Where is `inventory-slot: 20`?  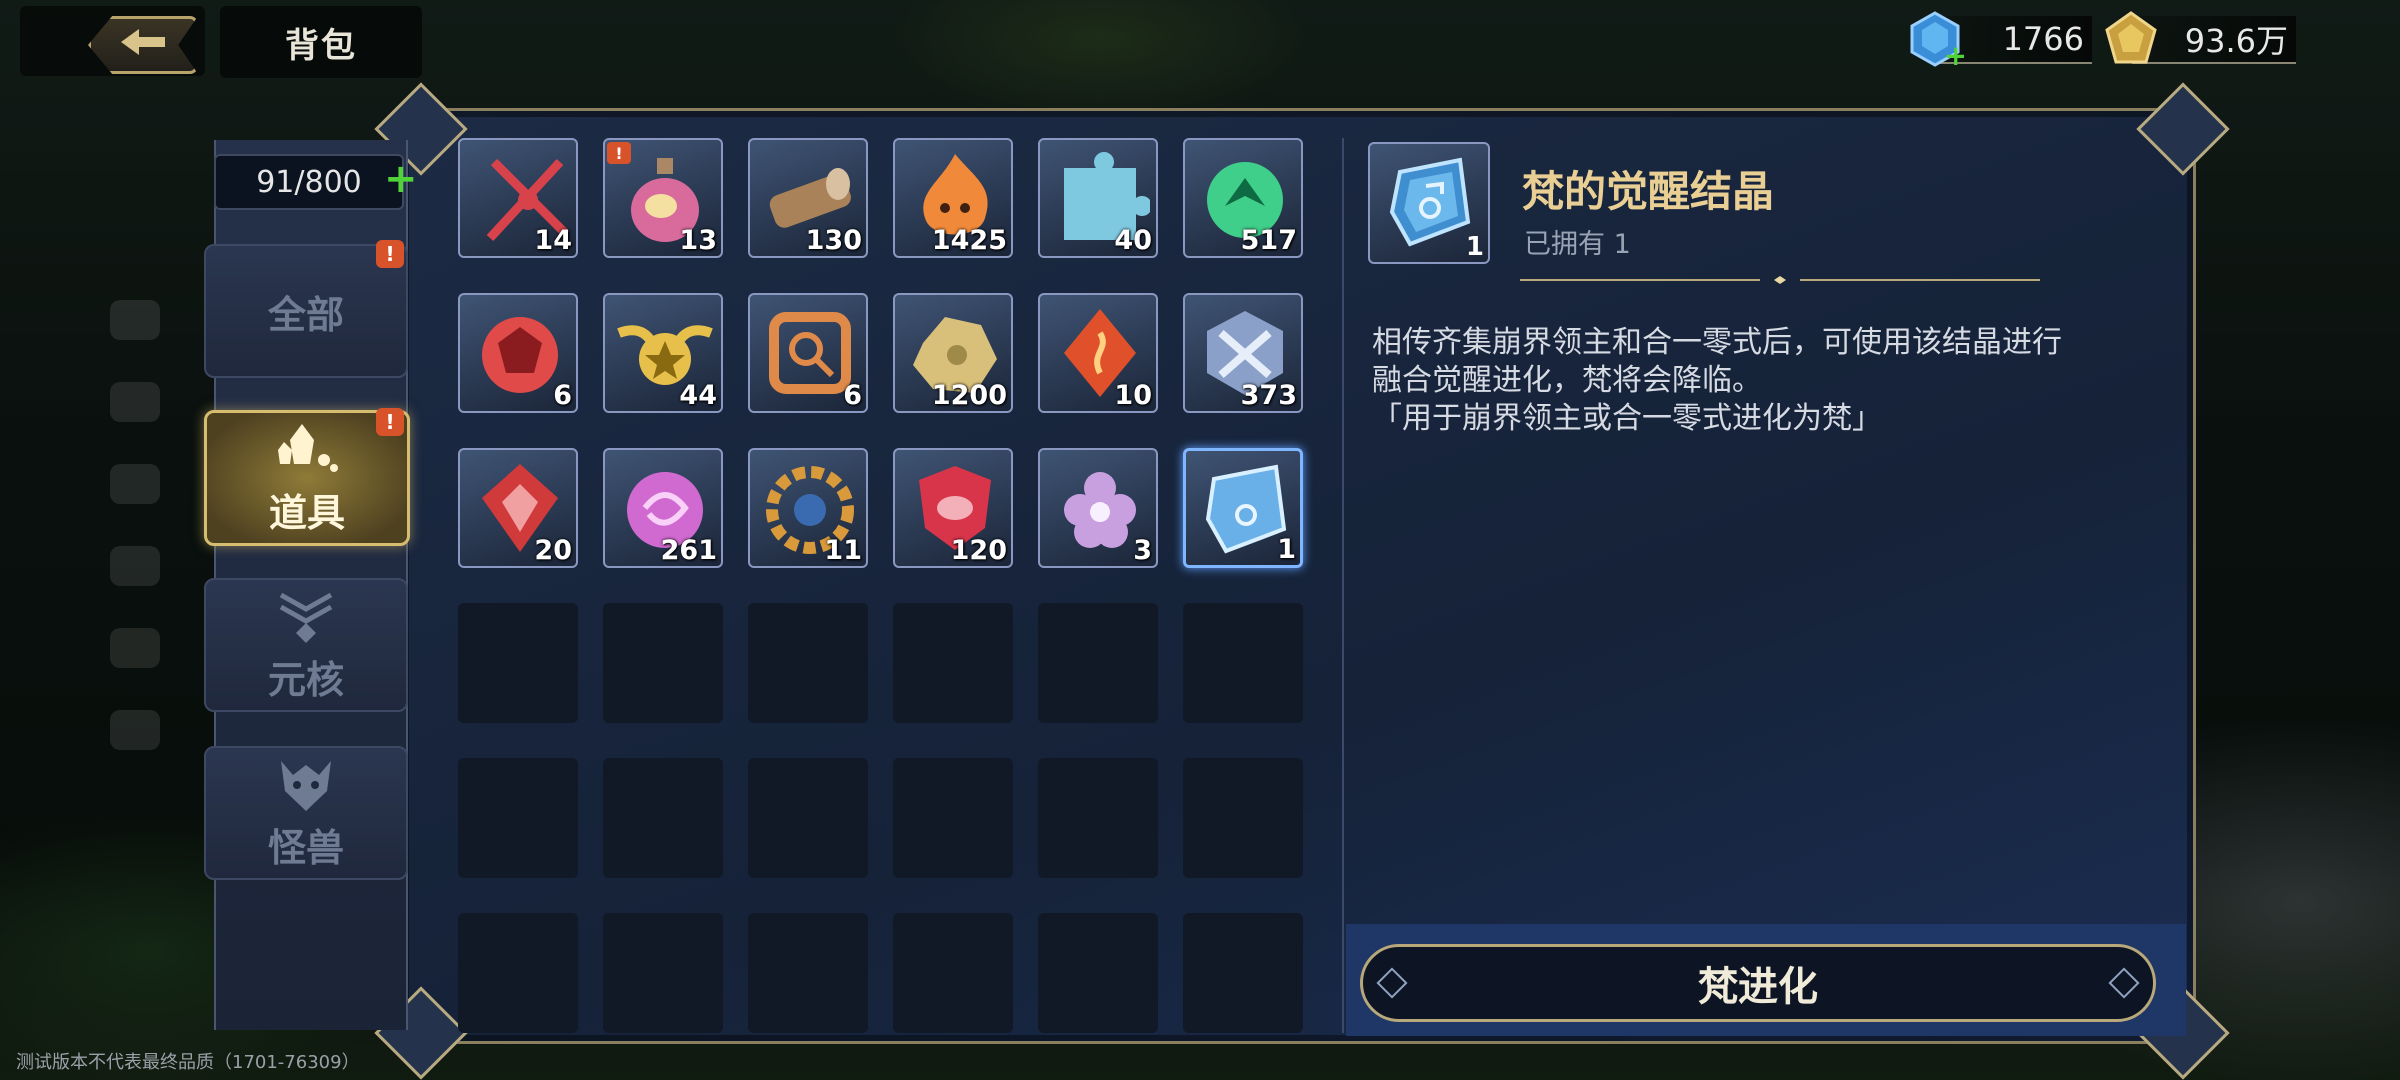 inventory-slot: 20 is located at coordinates (518, 508).